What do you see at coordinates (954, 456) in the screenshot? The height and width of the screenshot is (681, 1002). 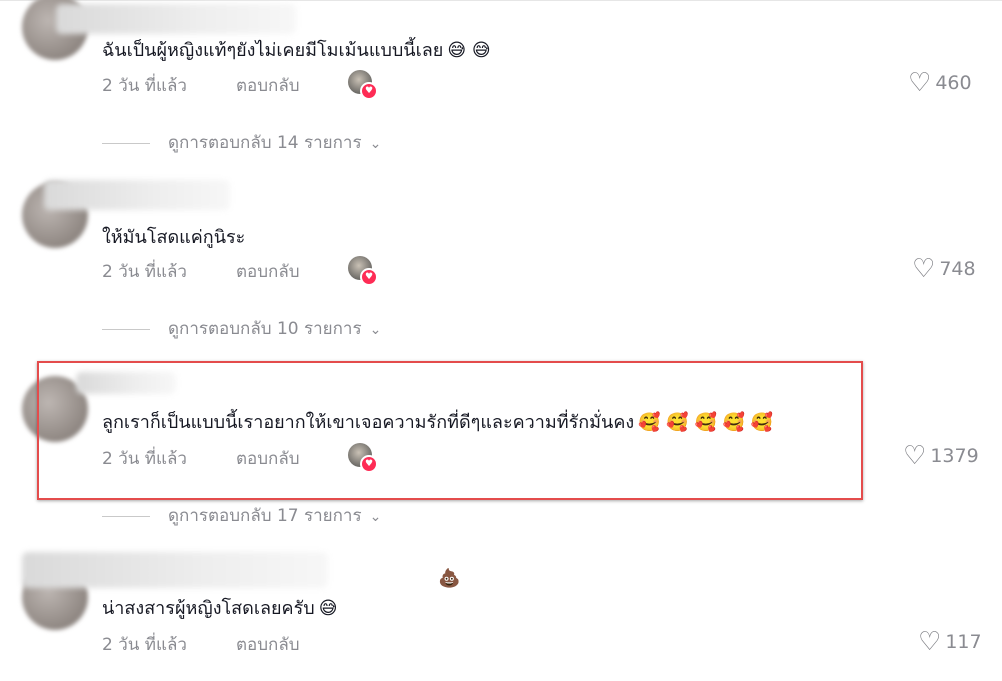 I see `like-count: 1379` at bounding box center [954, 456].